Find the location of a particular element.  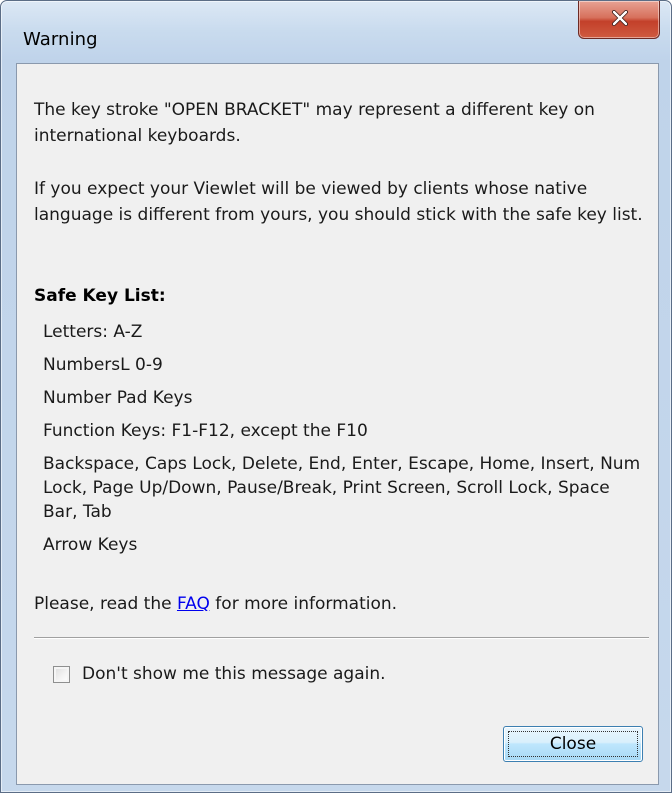

close-button: Close is located at coordinates (573, 744).